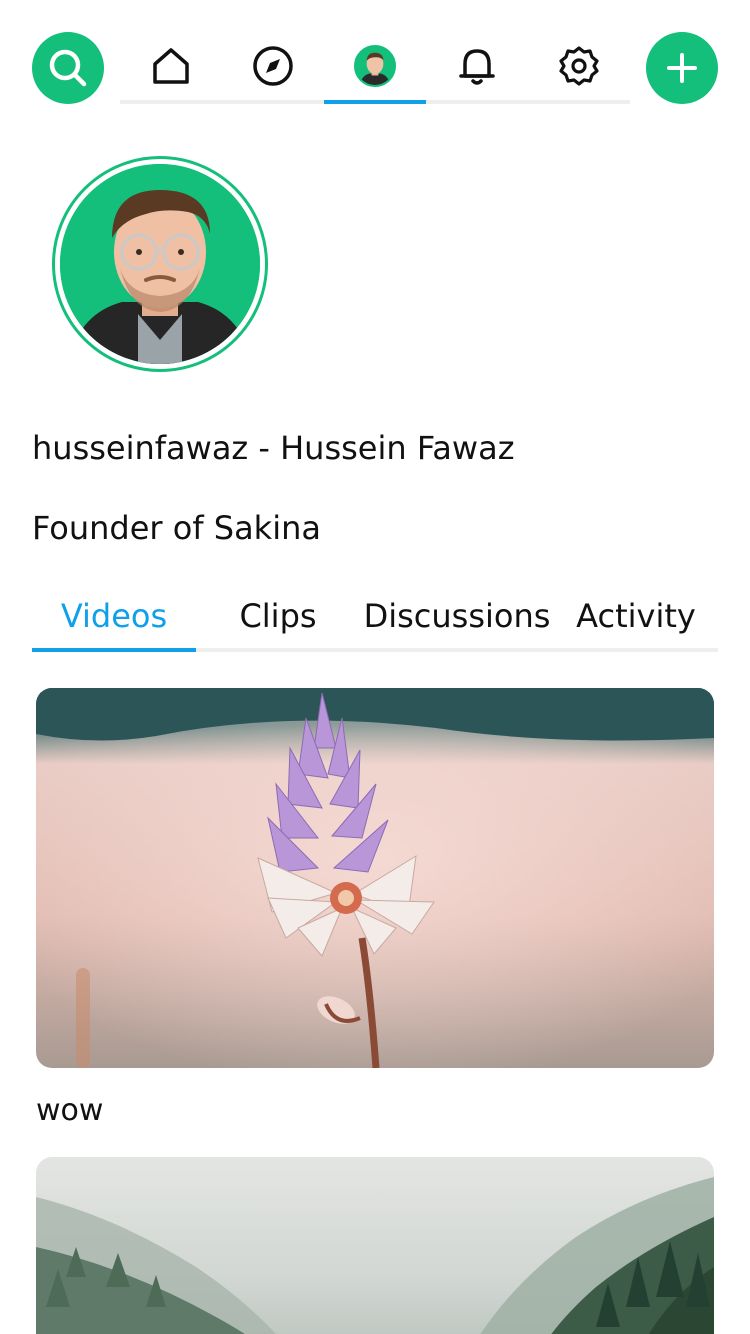  I want to click on bell-icon, so click(477, 67).